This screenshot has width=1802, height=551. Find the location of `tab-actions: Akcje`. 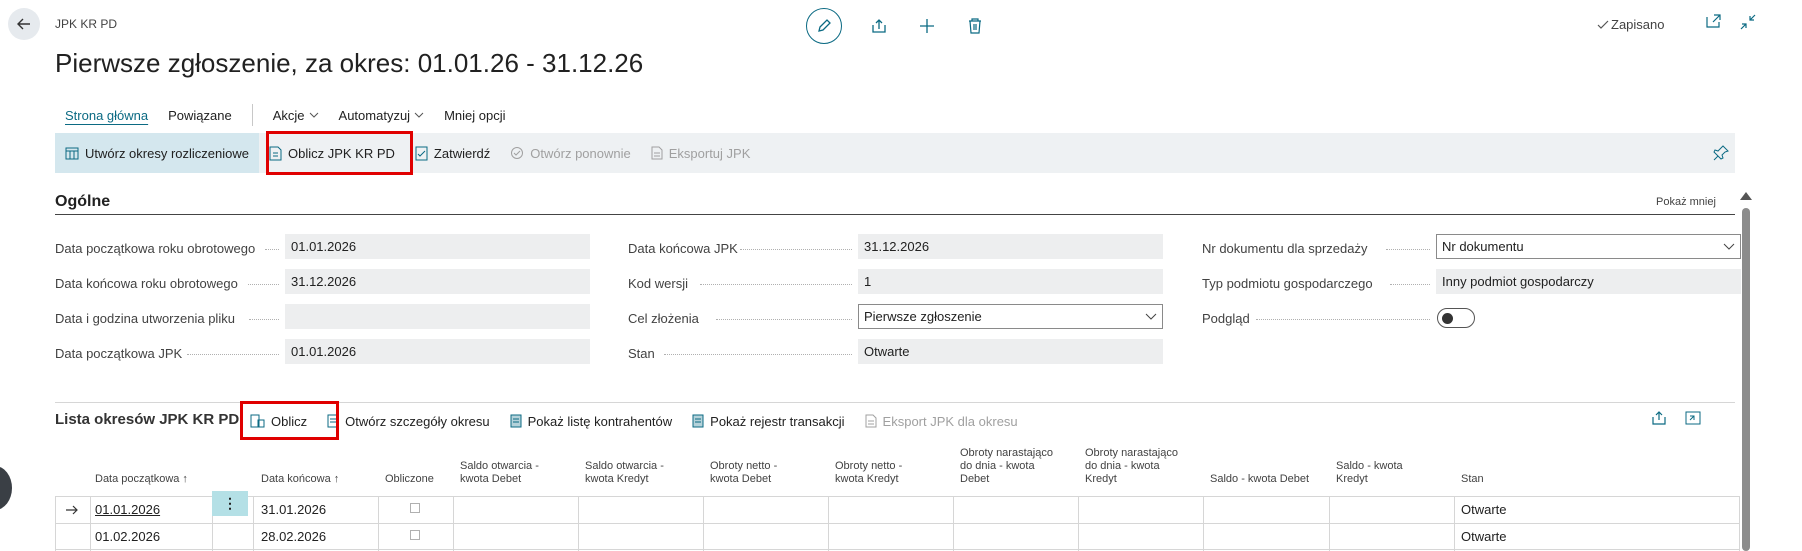

tab-actions: Akcje is located at coordinates (296, 115).